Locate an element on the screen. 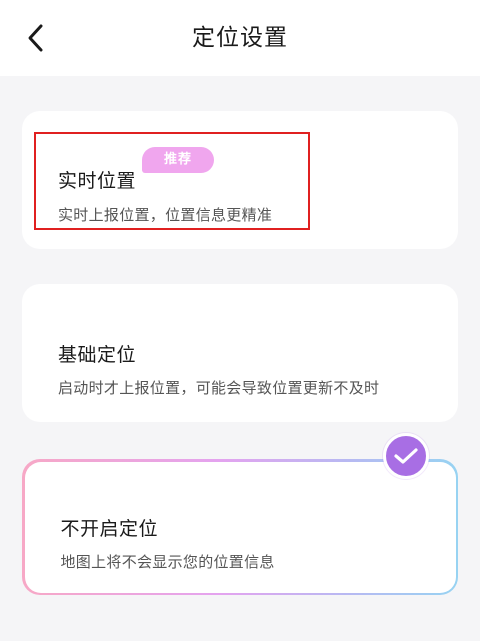  option-title: 不开启定位 is located at coordinates (109, 528).